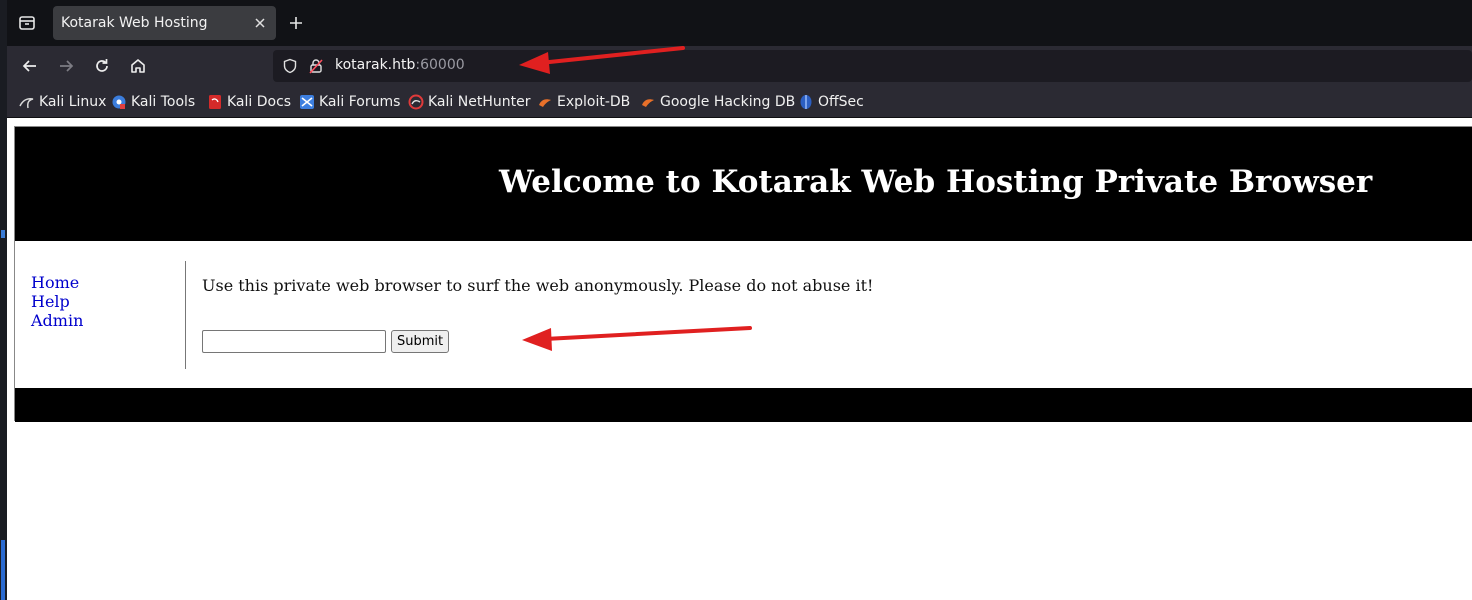 This screenshot has height=600, width=1472. Describe the element at coordinates (594, 102) in the screenshot. I see `bookmark-label: Exploit-DB` at that location.